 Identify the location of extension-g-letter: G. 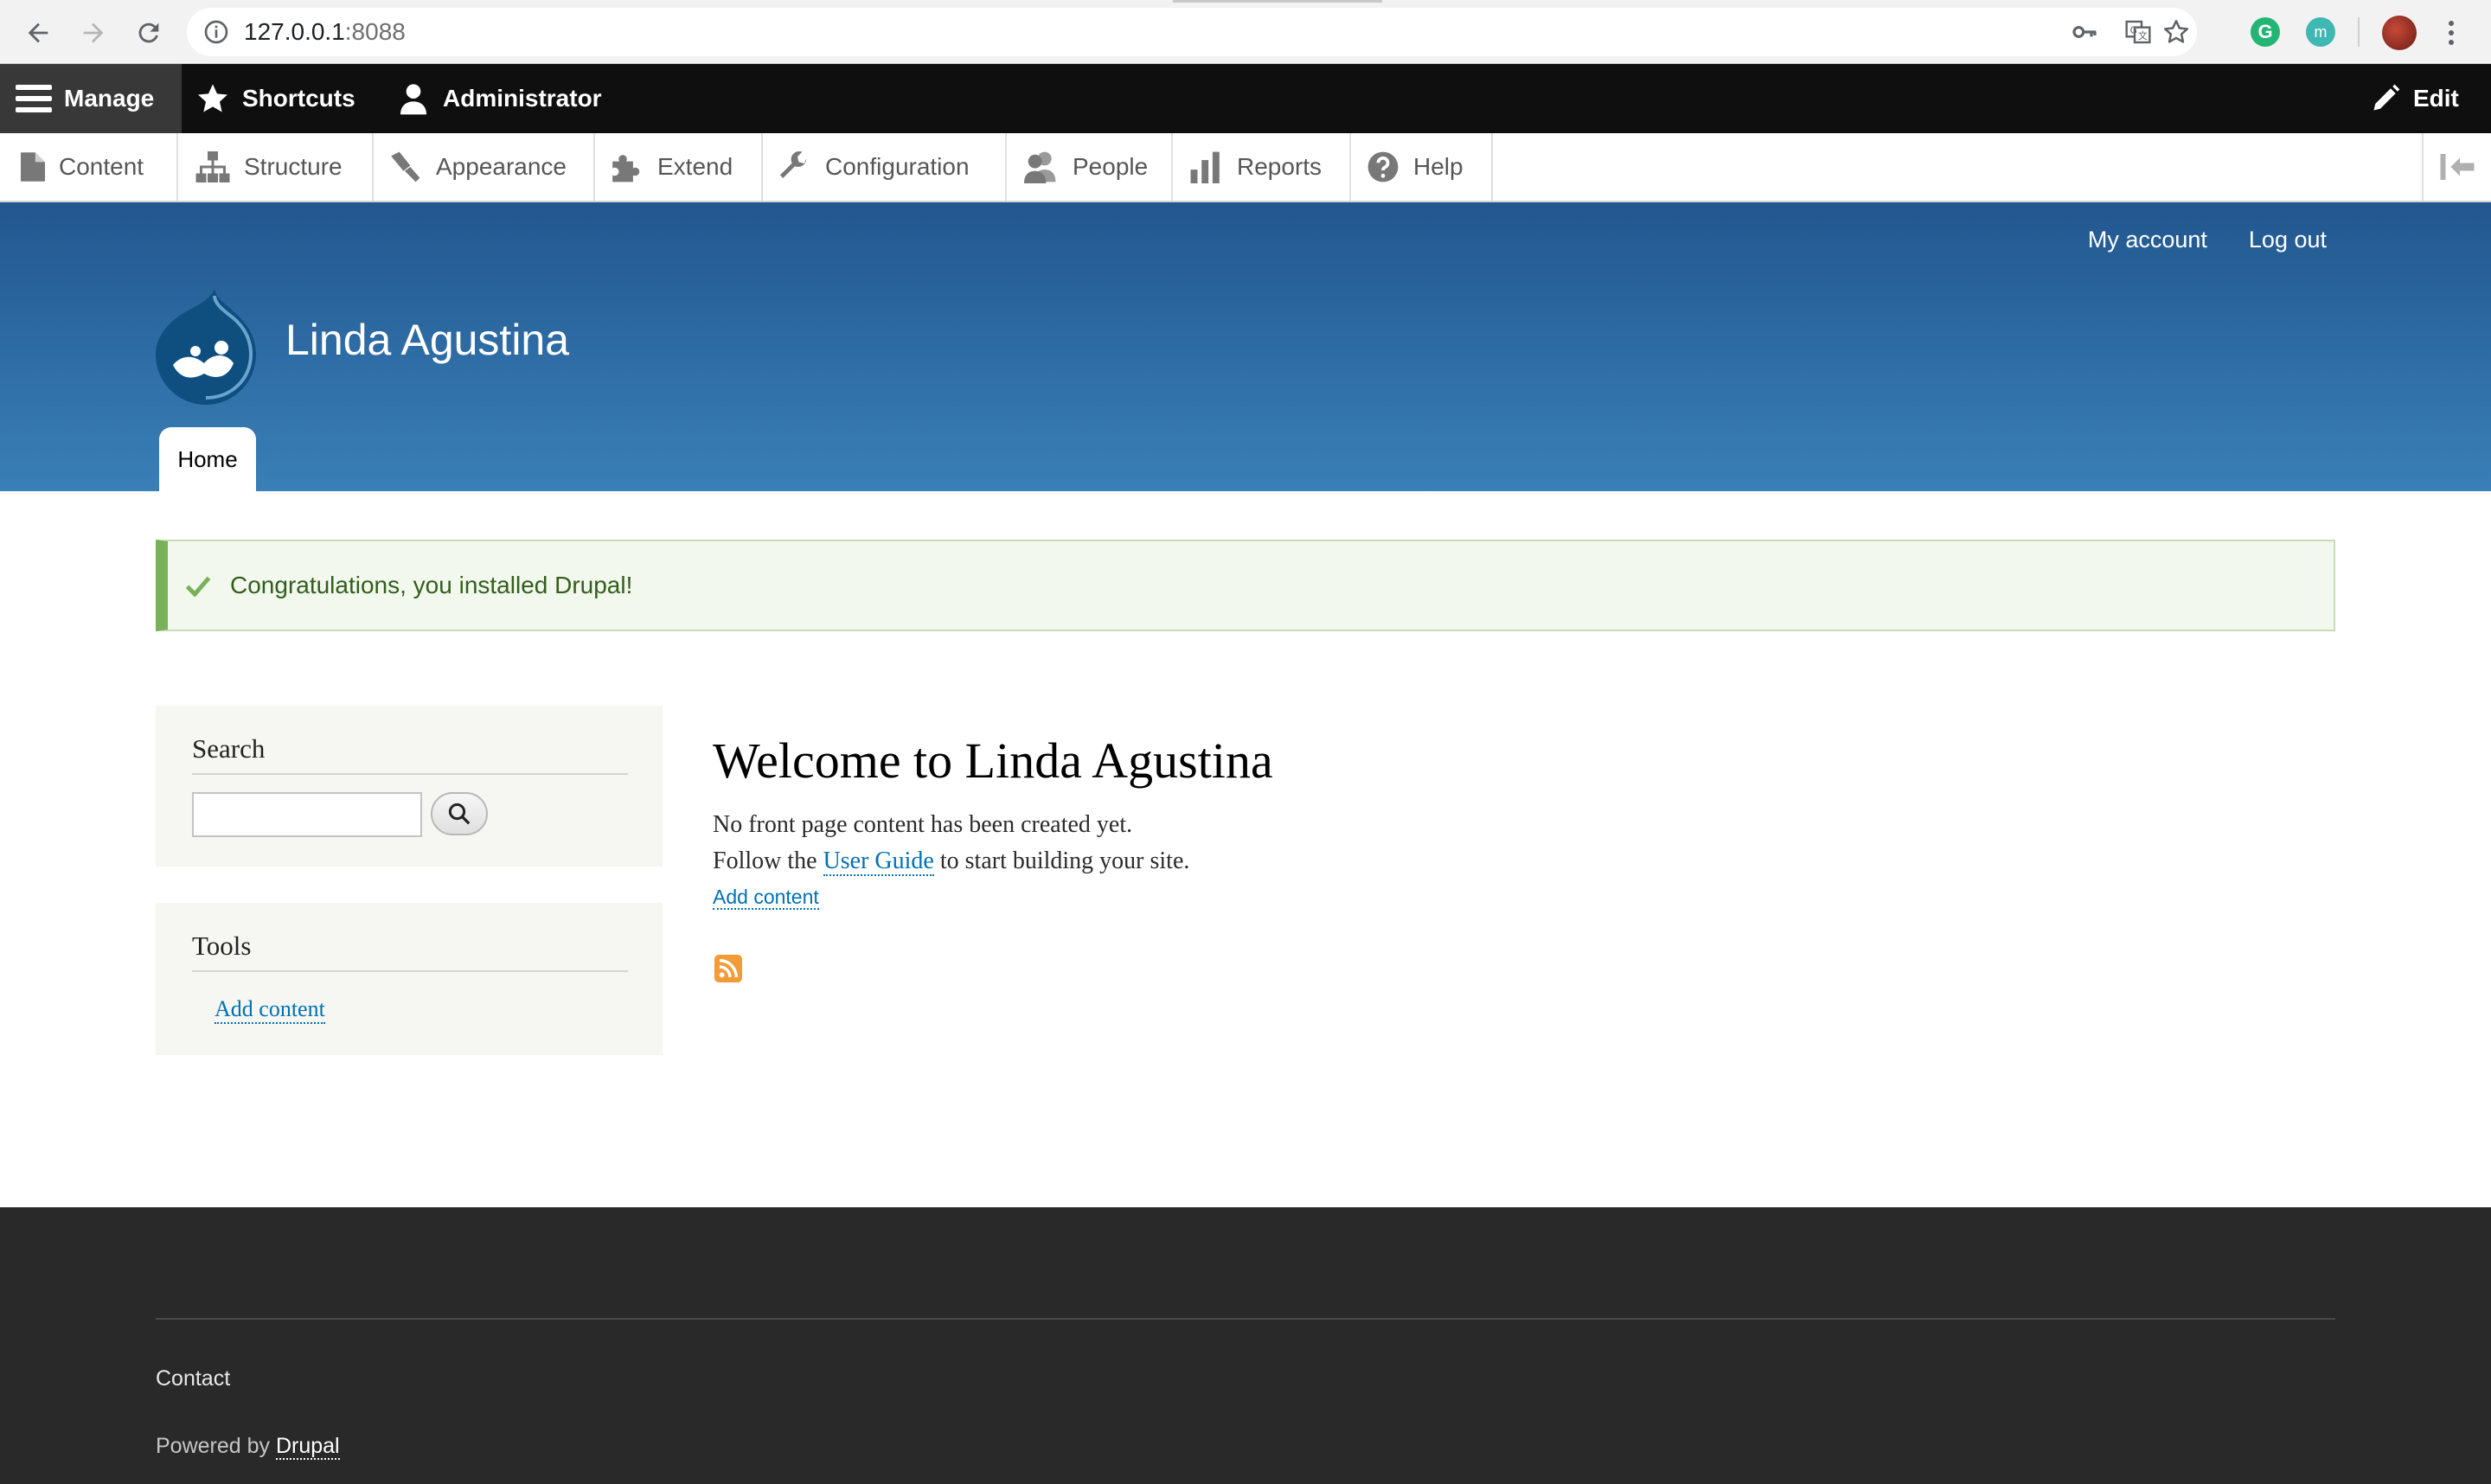
(2265, 32).